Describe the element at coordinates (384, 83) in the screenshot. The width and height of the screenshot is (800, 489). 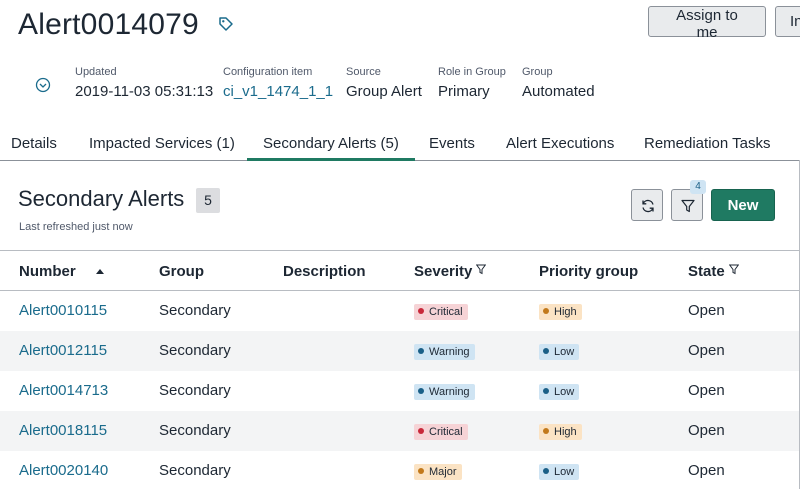
I see `meta-field: Source Group Alert` at that location.